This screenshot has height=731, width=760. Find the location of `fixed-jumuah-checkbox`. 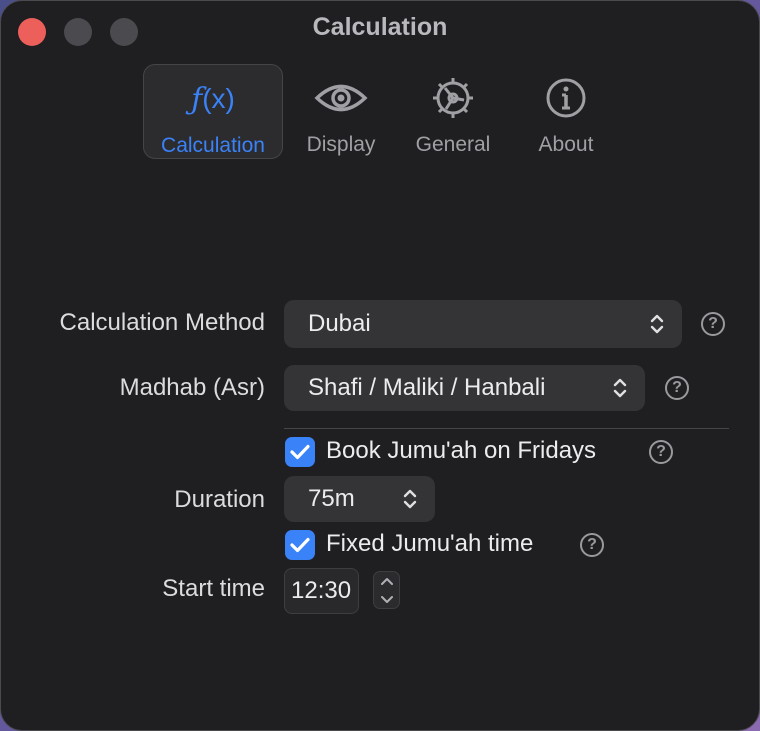

fixed-jumuah-checkbox is located at coordinates (300, 545).